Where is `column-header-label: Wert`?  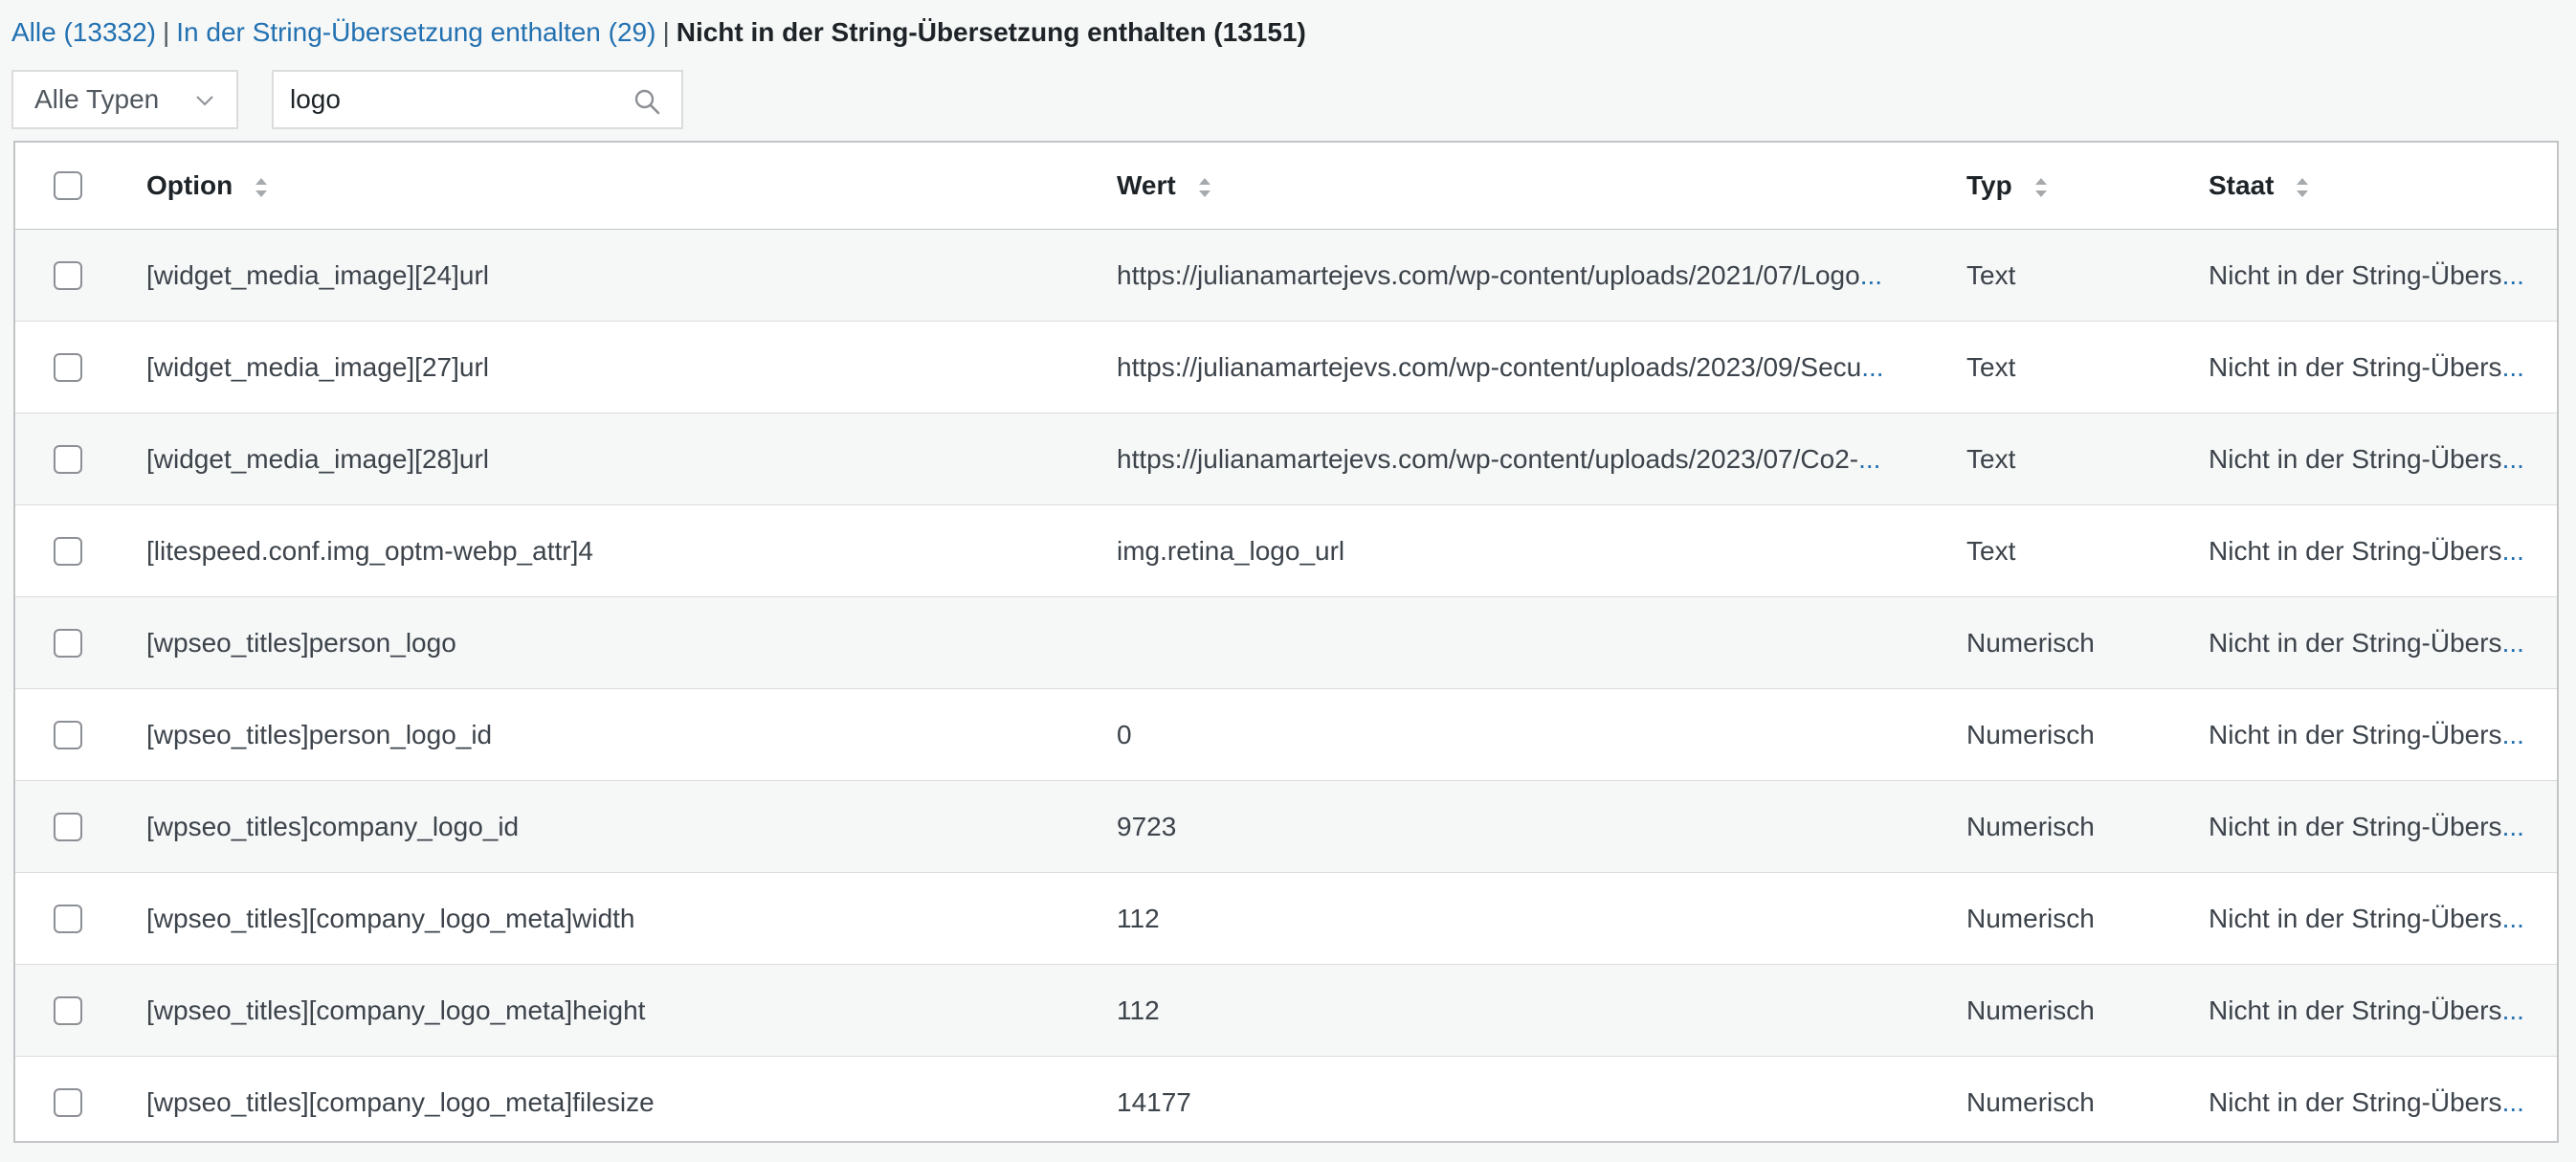 column-header-label: Wert is located at coordinates (1146, 185).